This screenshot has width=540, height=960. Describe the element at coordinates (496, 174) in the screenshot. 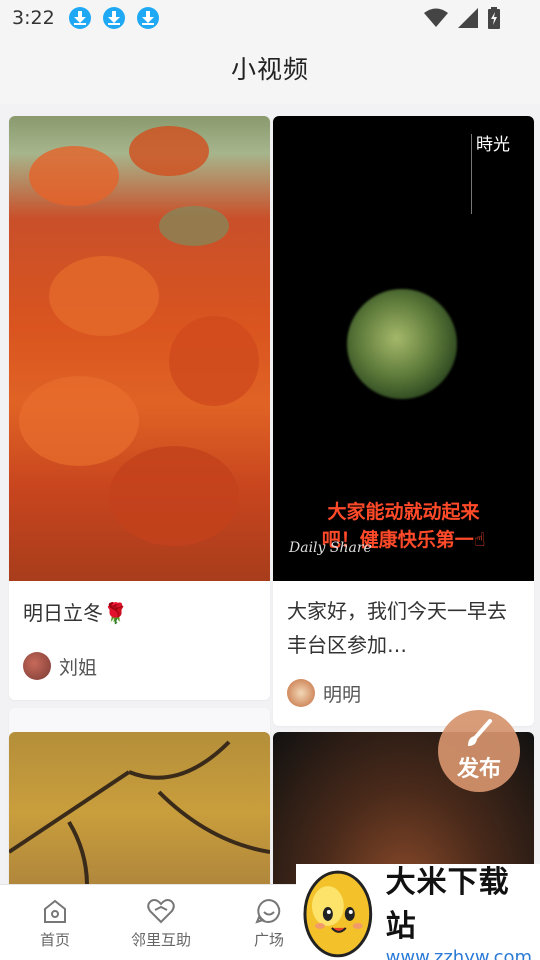

I see `overlay-logo: 時光` at that location.